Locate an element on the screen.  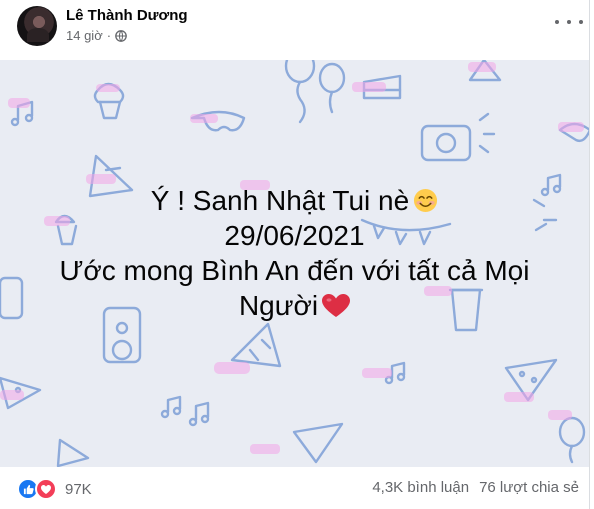
post-footer: 97K 4,3K bình luận 76 lượt chia sẻ is located at coordinates (294, 488).